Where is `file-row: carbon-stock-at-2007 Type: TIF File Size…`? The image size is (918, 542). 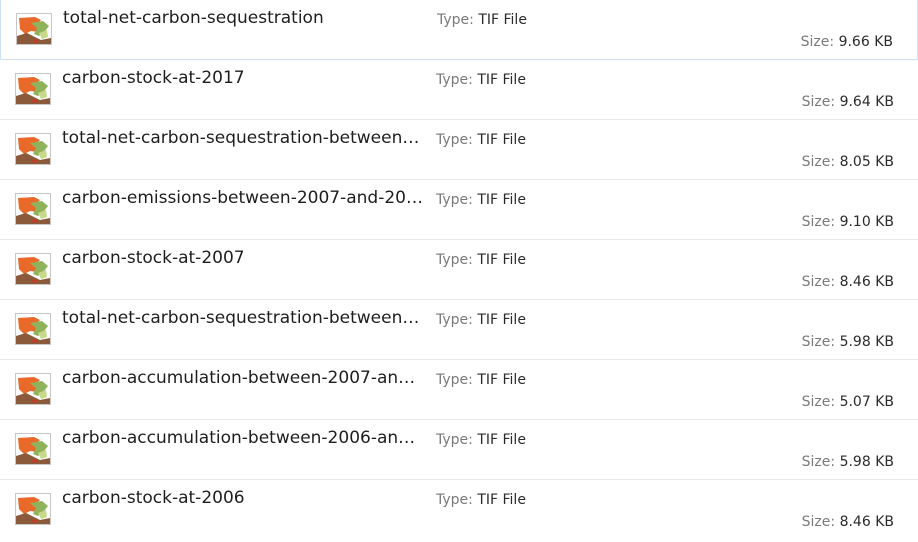 file-row: carbon-stock-at-2007 Type: TIF File Size… is located at coordinates (459, 270).